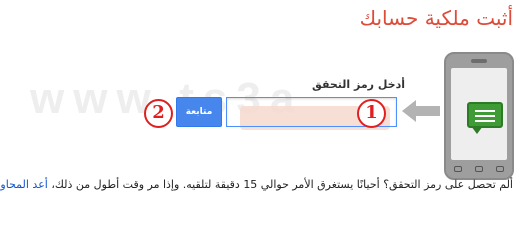 The height and width of the screenshot is (240, 527). Describe the element at coordinates (500, 169) in the screenshot. I see `back-key-icon` at that location.